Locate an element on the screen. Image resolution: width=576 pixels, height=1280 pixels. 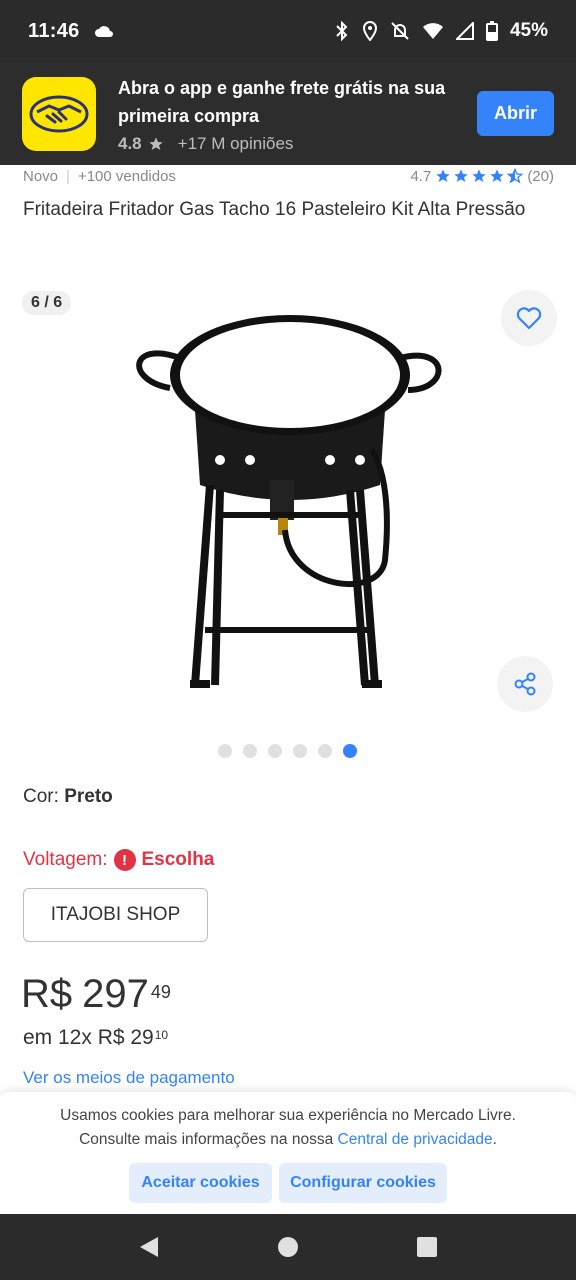
gallery-pagination is located at coordinates (287, 751).